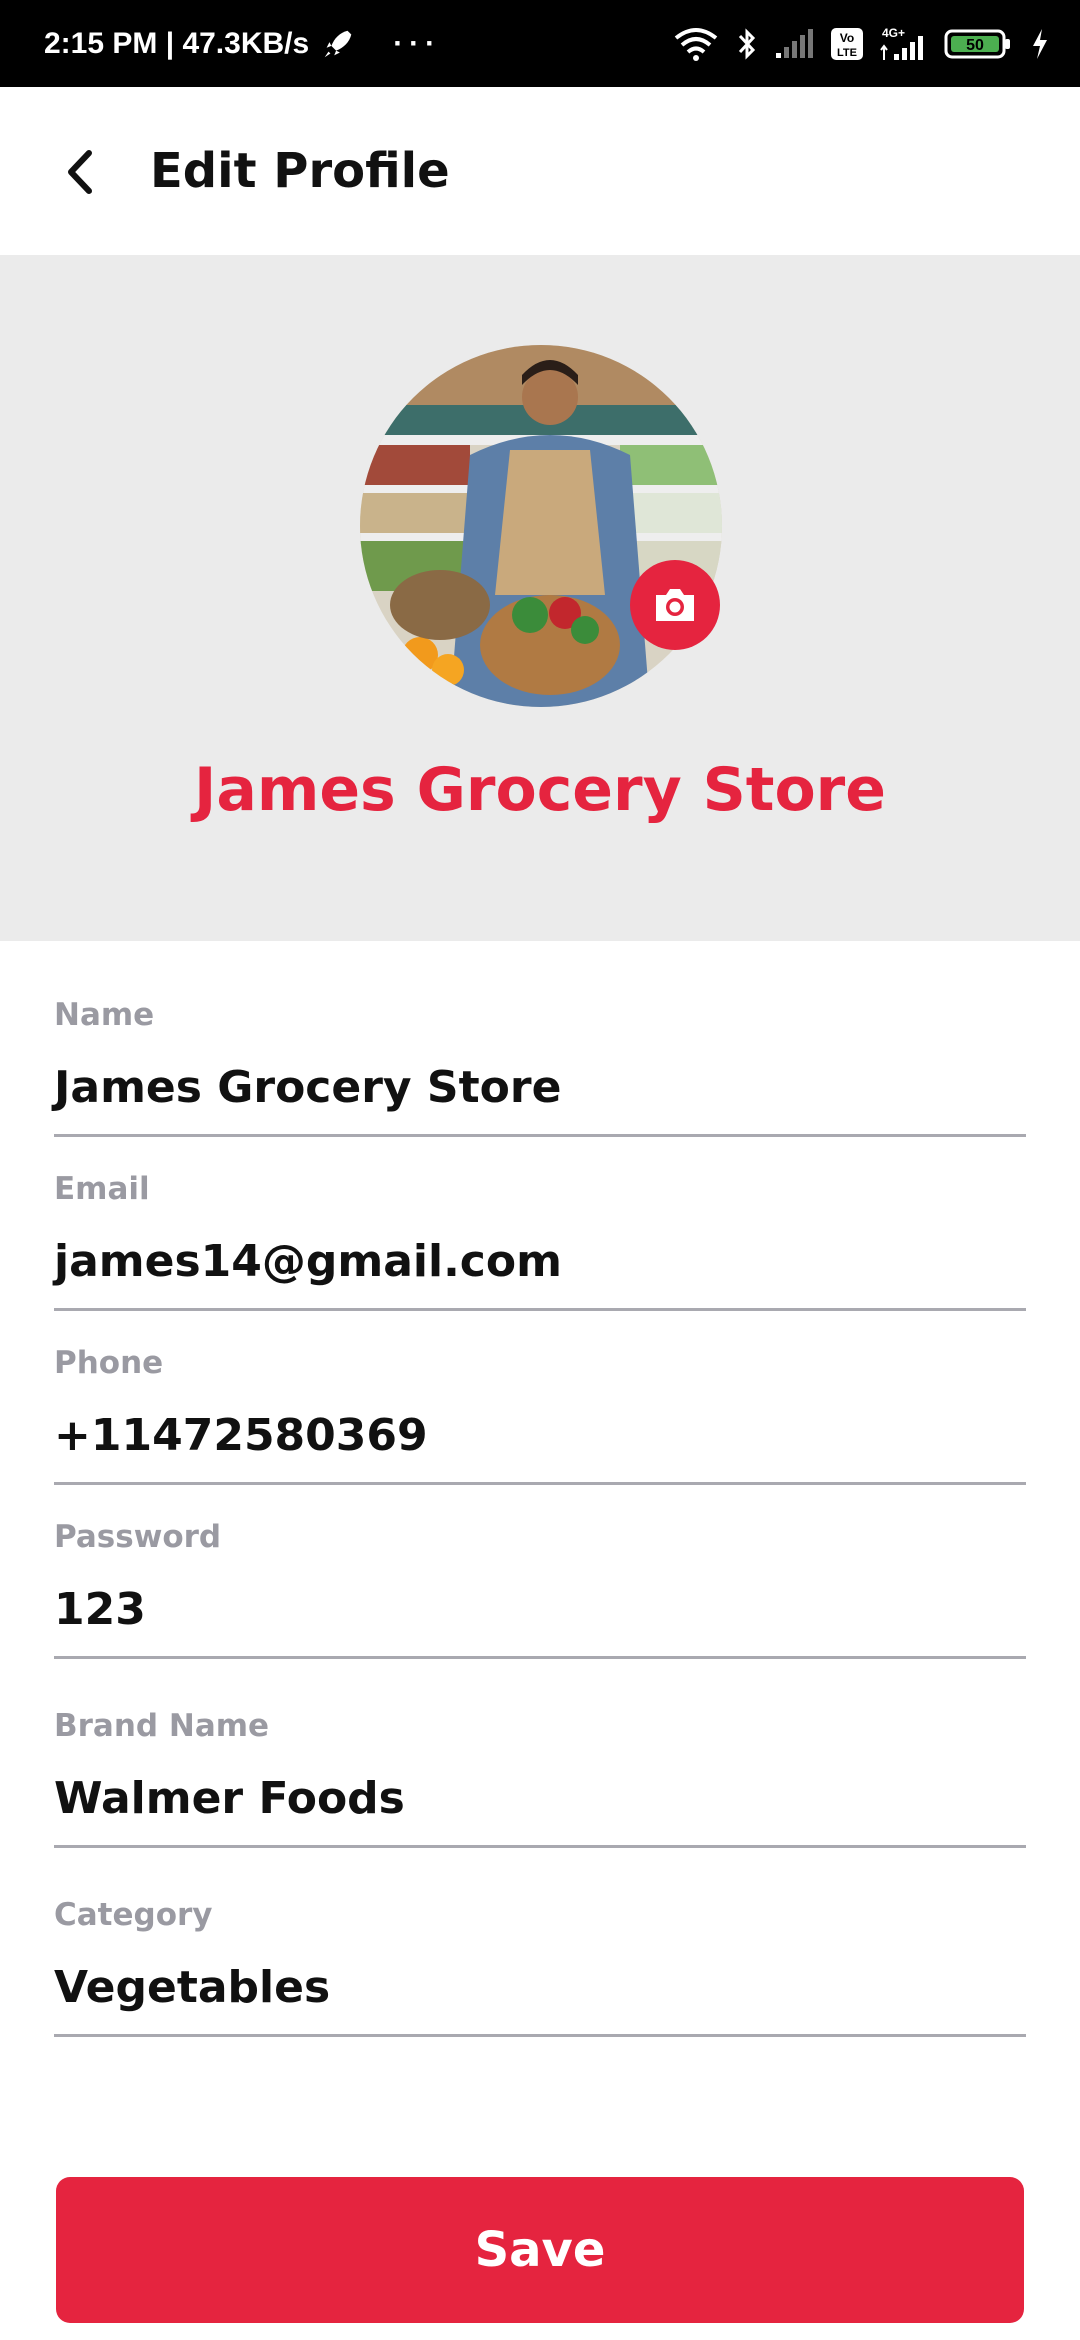 Image resolution: width=1080 pixels, height=2340 pixels. Describe the element at coordinates (300, 171) in the screenshot. I see `page-title: Edit Profile` at that location.